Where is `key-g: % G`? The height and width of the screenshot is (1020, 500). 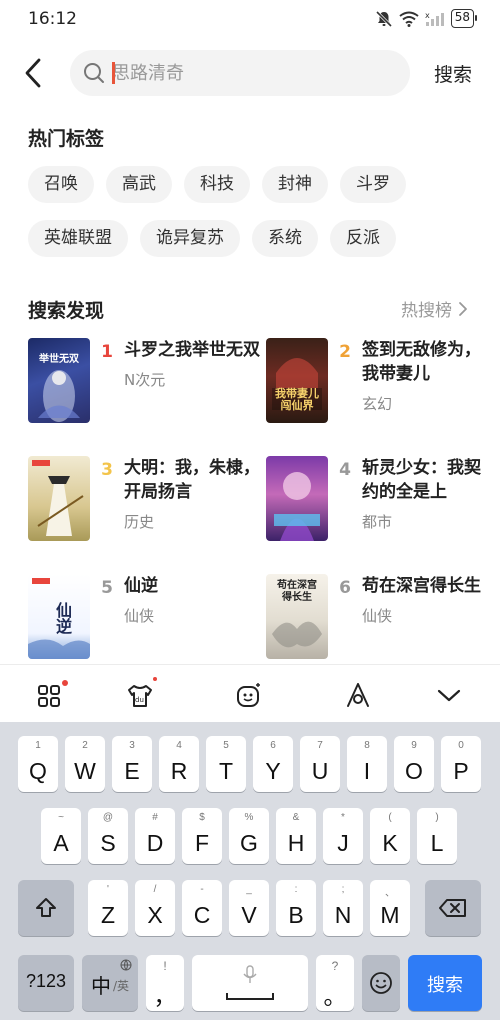 key-g: % G is located at coordinates (249, 836).